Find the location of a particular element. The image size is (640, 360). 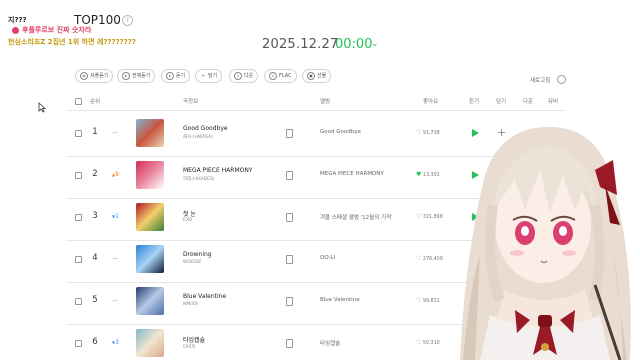

row-rank: 6 is located at coordinates (95, 342).